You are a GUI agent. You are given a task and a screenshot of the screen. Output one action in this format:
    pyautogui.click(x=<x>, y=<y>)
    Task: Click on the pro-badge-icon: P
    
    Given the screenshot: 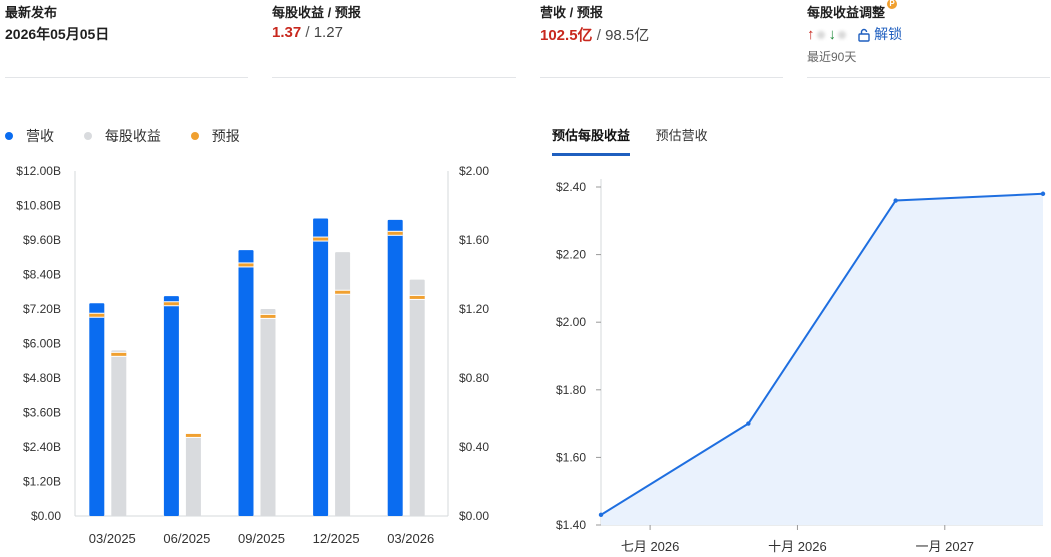 What is the action you would take?
    pyautogui.click(x=892, y=4)
    